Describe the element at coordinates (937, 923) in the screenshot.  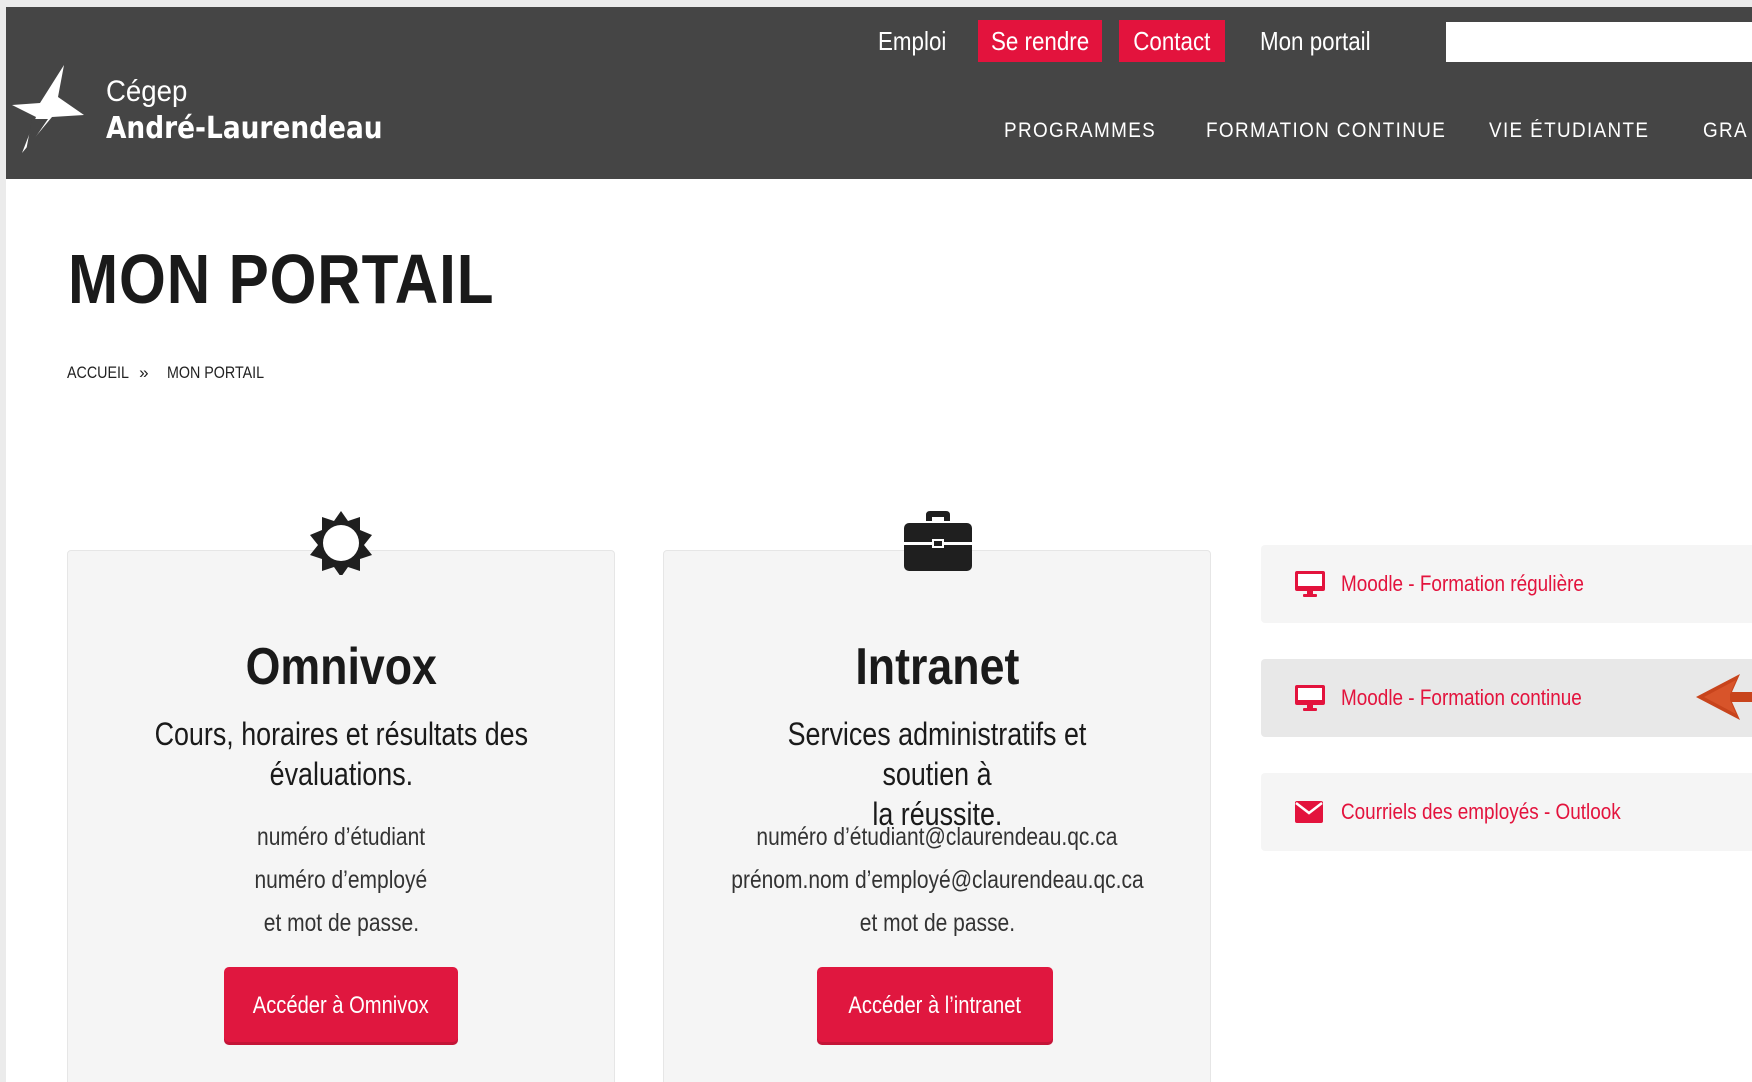
I see `card-intranet-line: et mot de passe.` at that location.